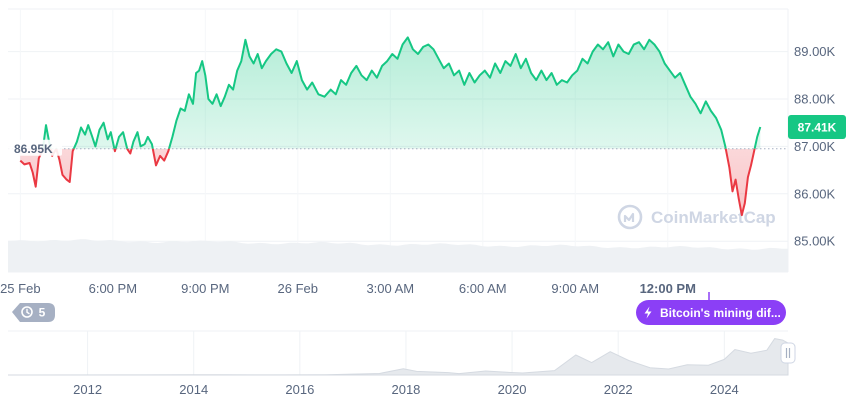 This screenshot has width=860, height=401. What do you see at coordinates (398, 255) in the screenshot?
I see `volume-band` at bounding box center [398, 255].